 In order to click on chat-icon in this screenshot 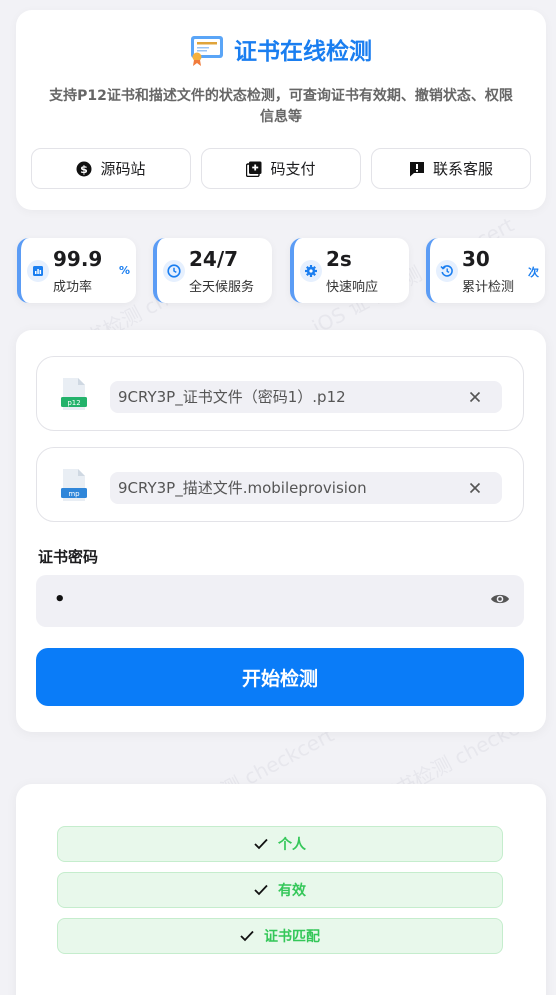, I will do `click(417, 169)`.